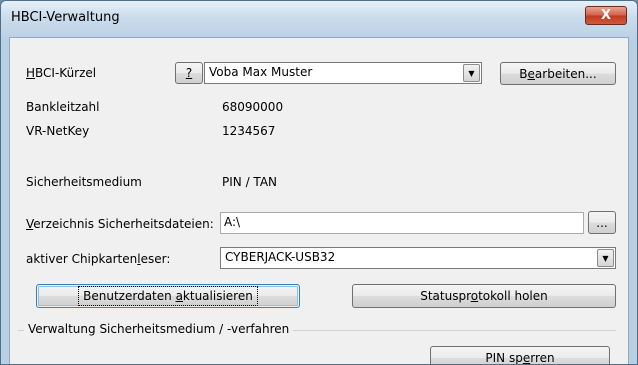 The image size is (638, 365). What do you see at coordinates (402, 223) in the screenshot?
I see `dir-input: A:\` at bounding box center [402, 223].